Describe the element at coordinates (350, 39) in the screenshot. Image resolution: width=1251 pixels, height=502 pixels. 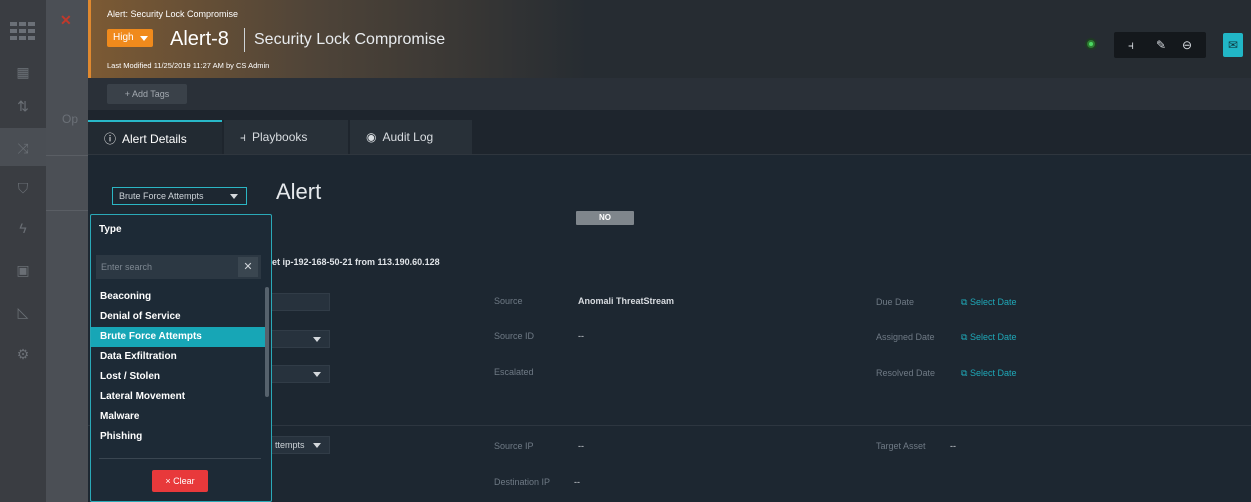
I see `alert-name: Security Lock Compromise` at that location.